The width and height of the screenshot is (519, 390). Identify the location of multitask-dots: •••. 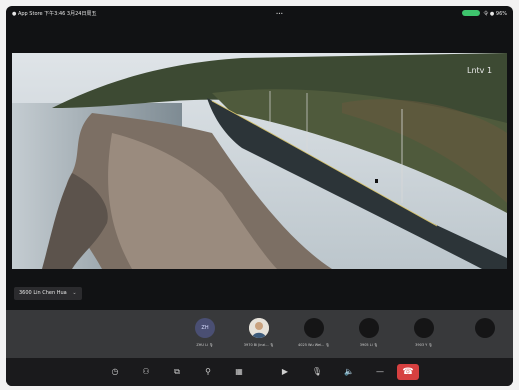
(279, 13).